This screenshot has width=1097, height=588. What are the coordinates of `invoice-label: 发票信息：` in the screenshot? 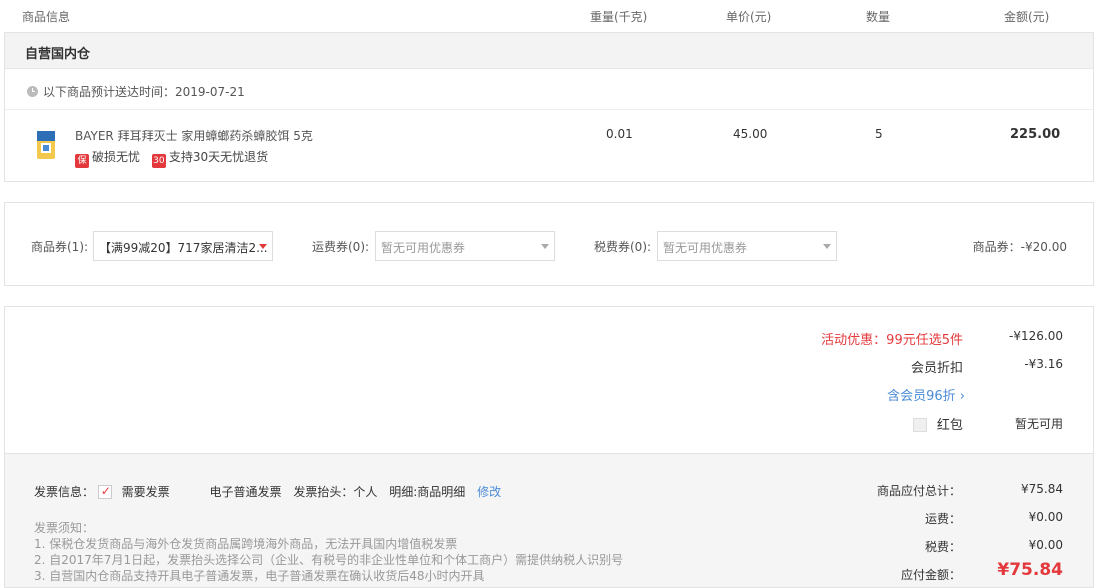 It's located at (64, 492).